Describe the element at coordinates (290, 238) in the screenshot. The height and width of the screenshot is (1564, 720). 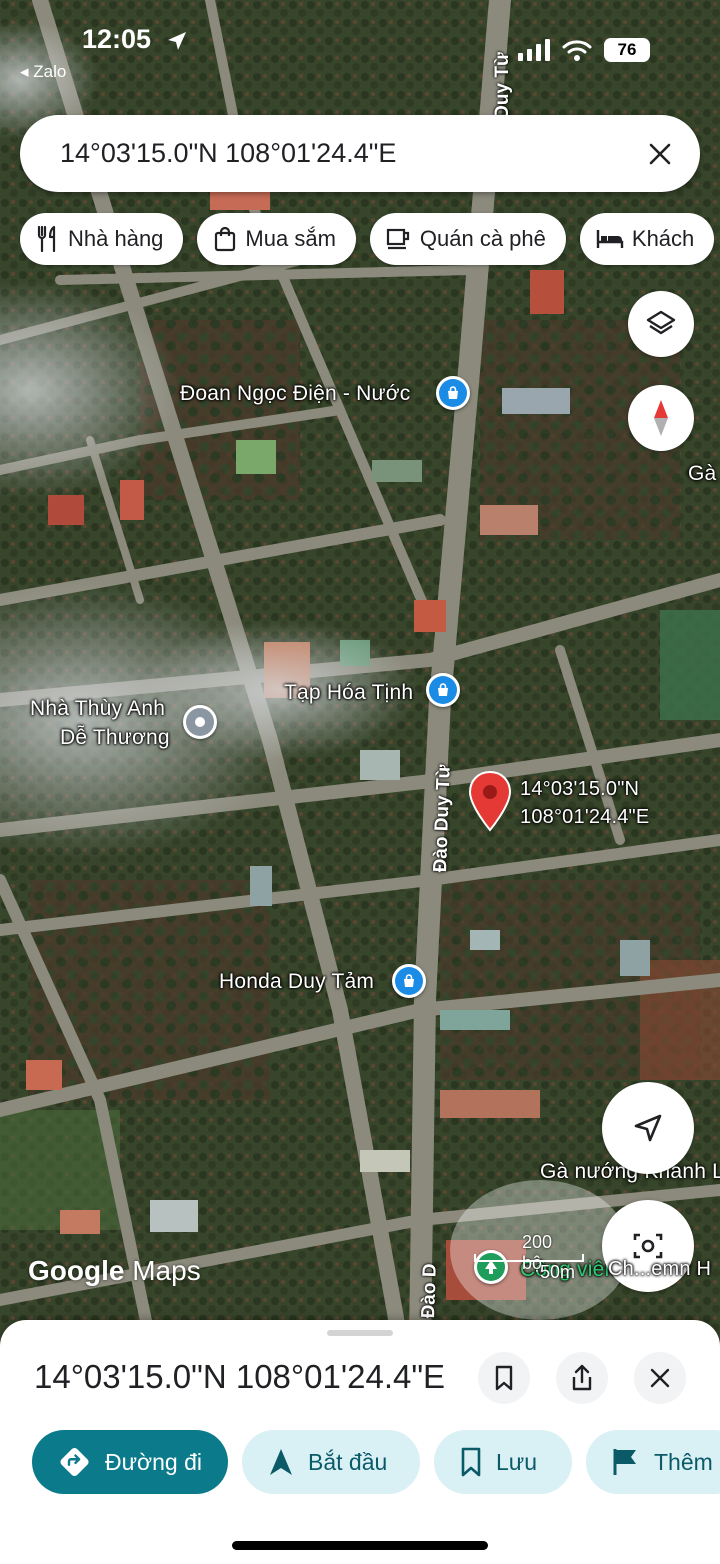
I see `chip-label: Mua sắm` at that location.